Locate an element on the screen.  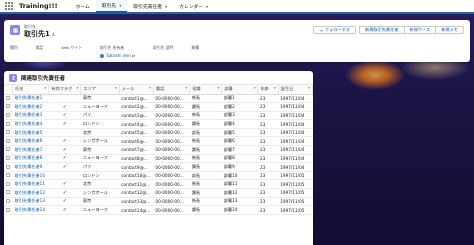
contact-name-link: 取引先責任者6 is located at coordinates (30, 141).